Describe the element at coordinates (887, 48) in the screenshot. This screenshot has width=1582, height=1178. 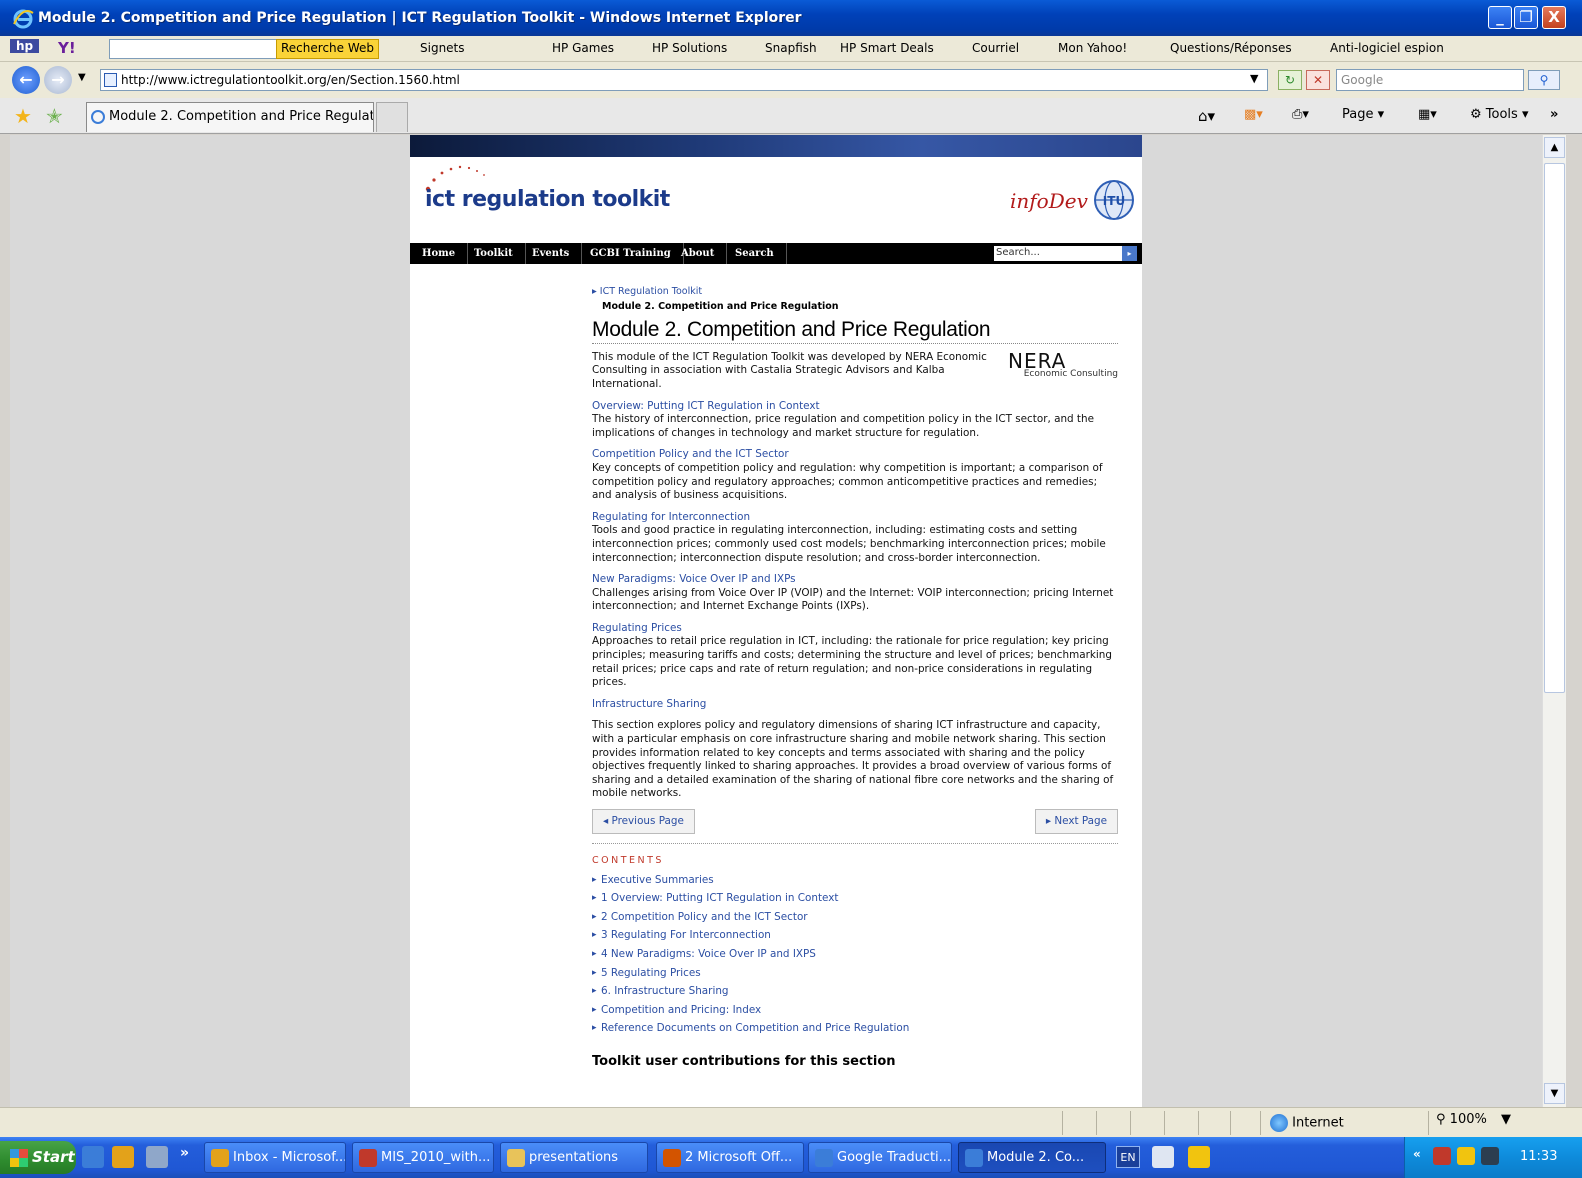
I see `toolbar-item-hp-smart-deals: HP Smart Deals` at that location.